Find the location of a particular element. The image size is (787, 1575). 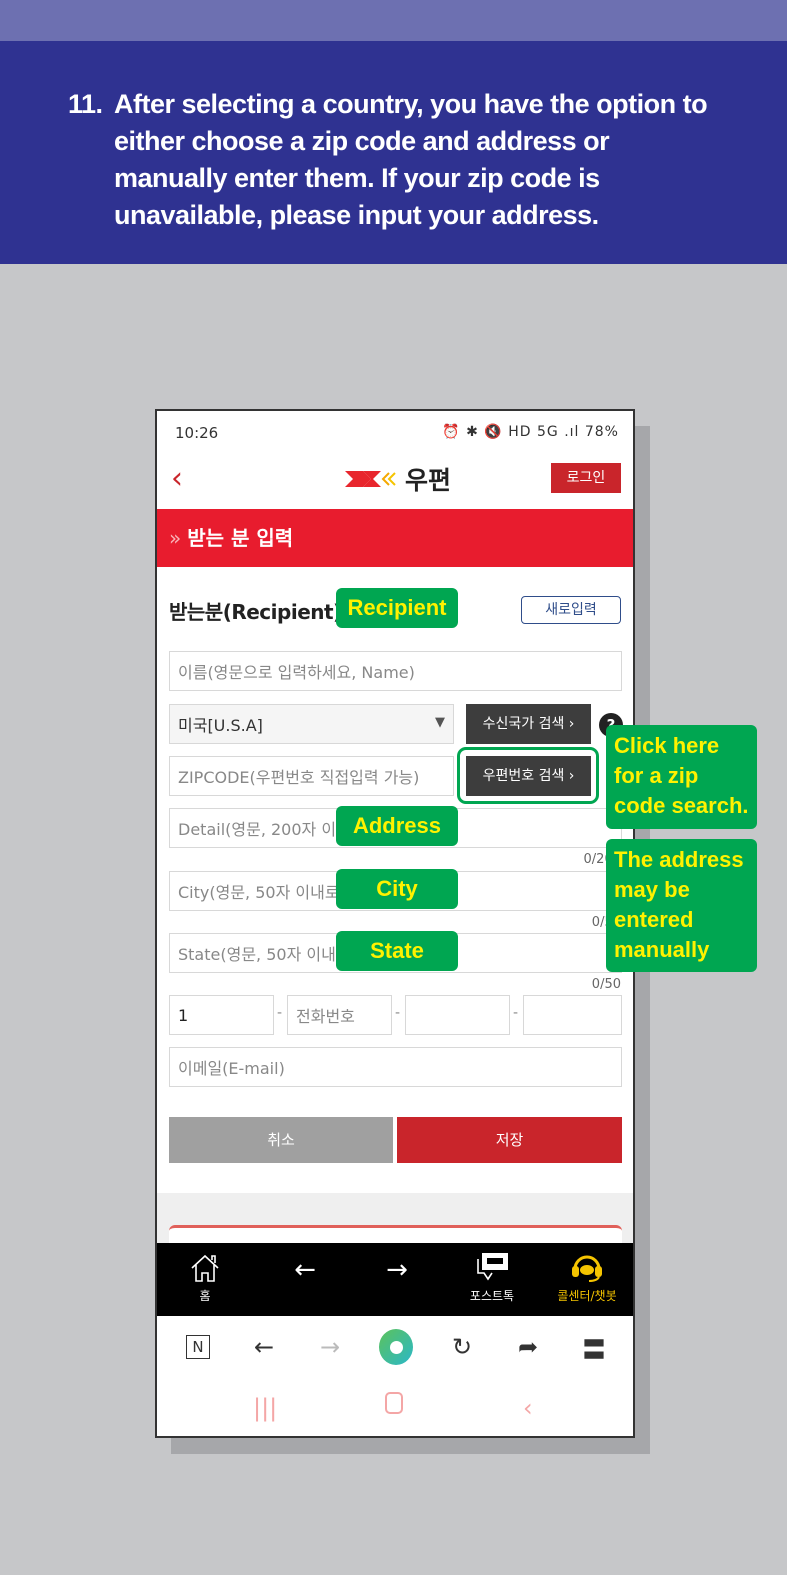

browser-toolbar: N ← → ↻ ➦ 〓 is located at coordinates (395, 1347).